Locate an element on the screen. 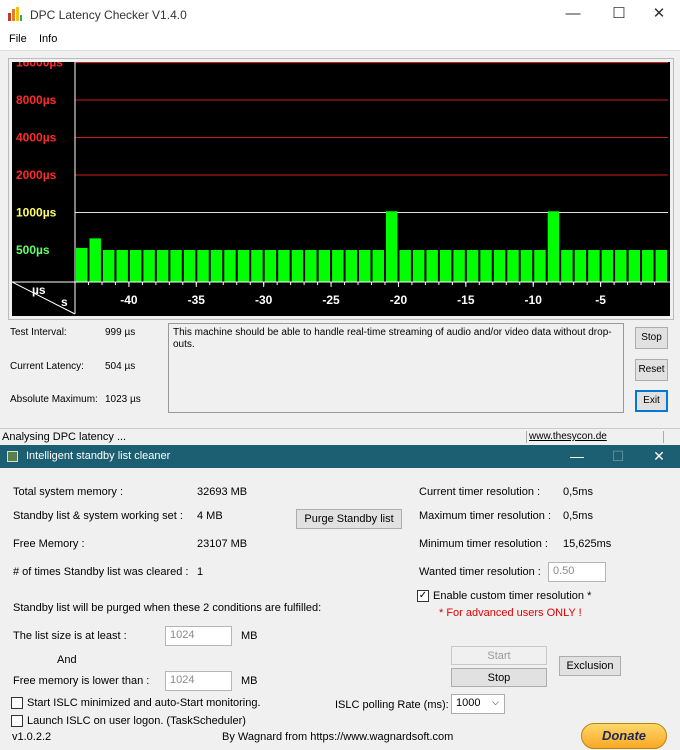  menu-file: File is located at coordinates (18, 39).